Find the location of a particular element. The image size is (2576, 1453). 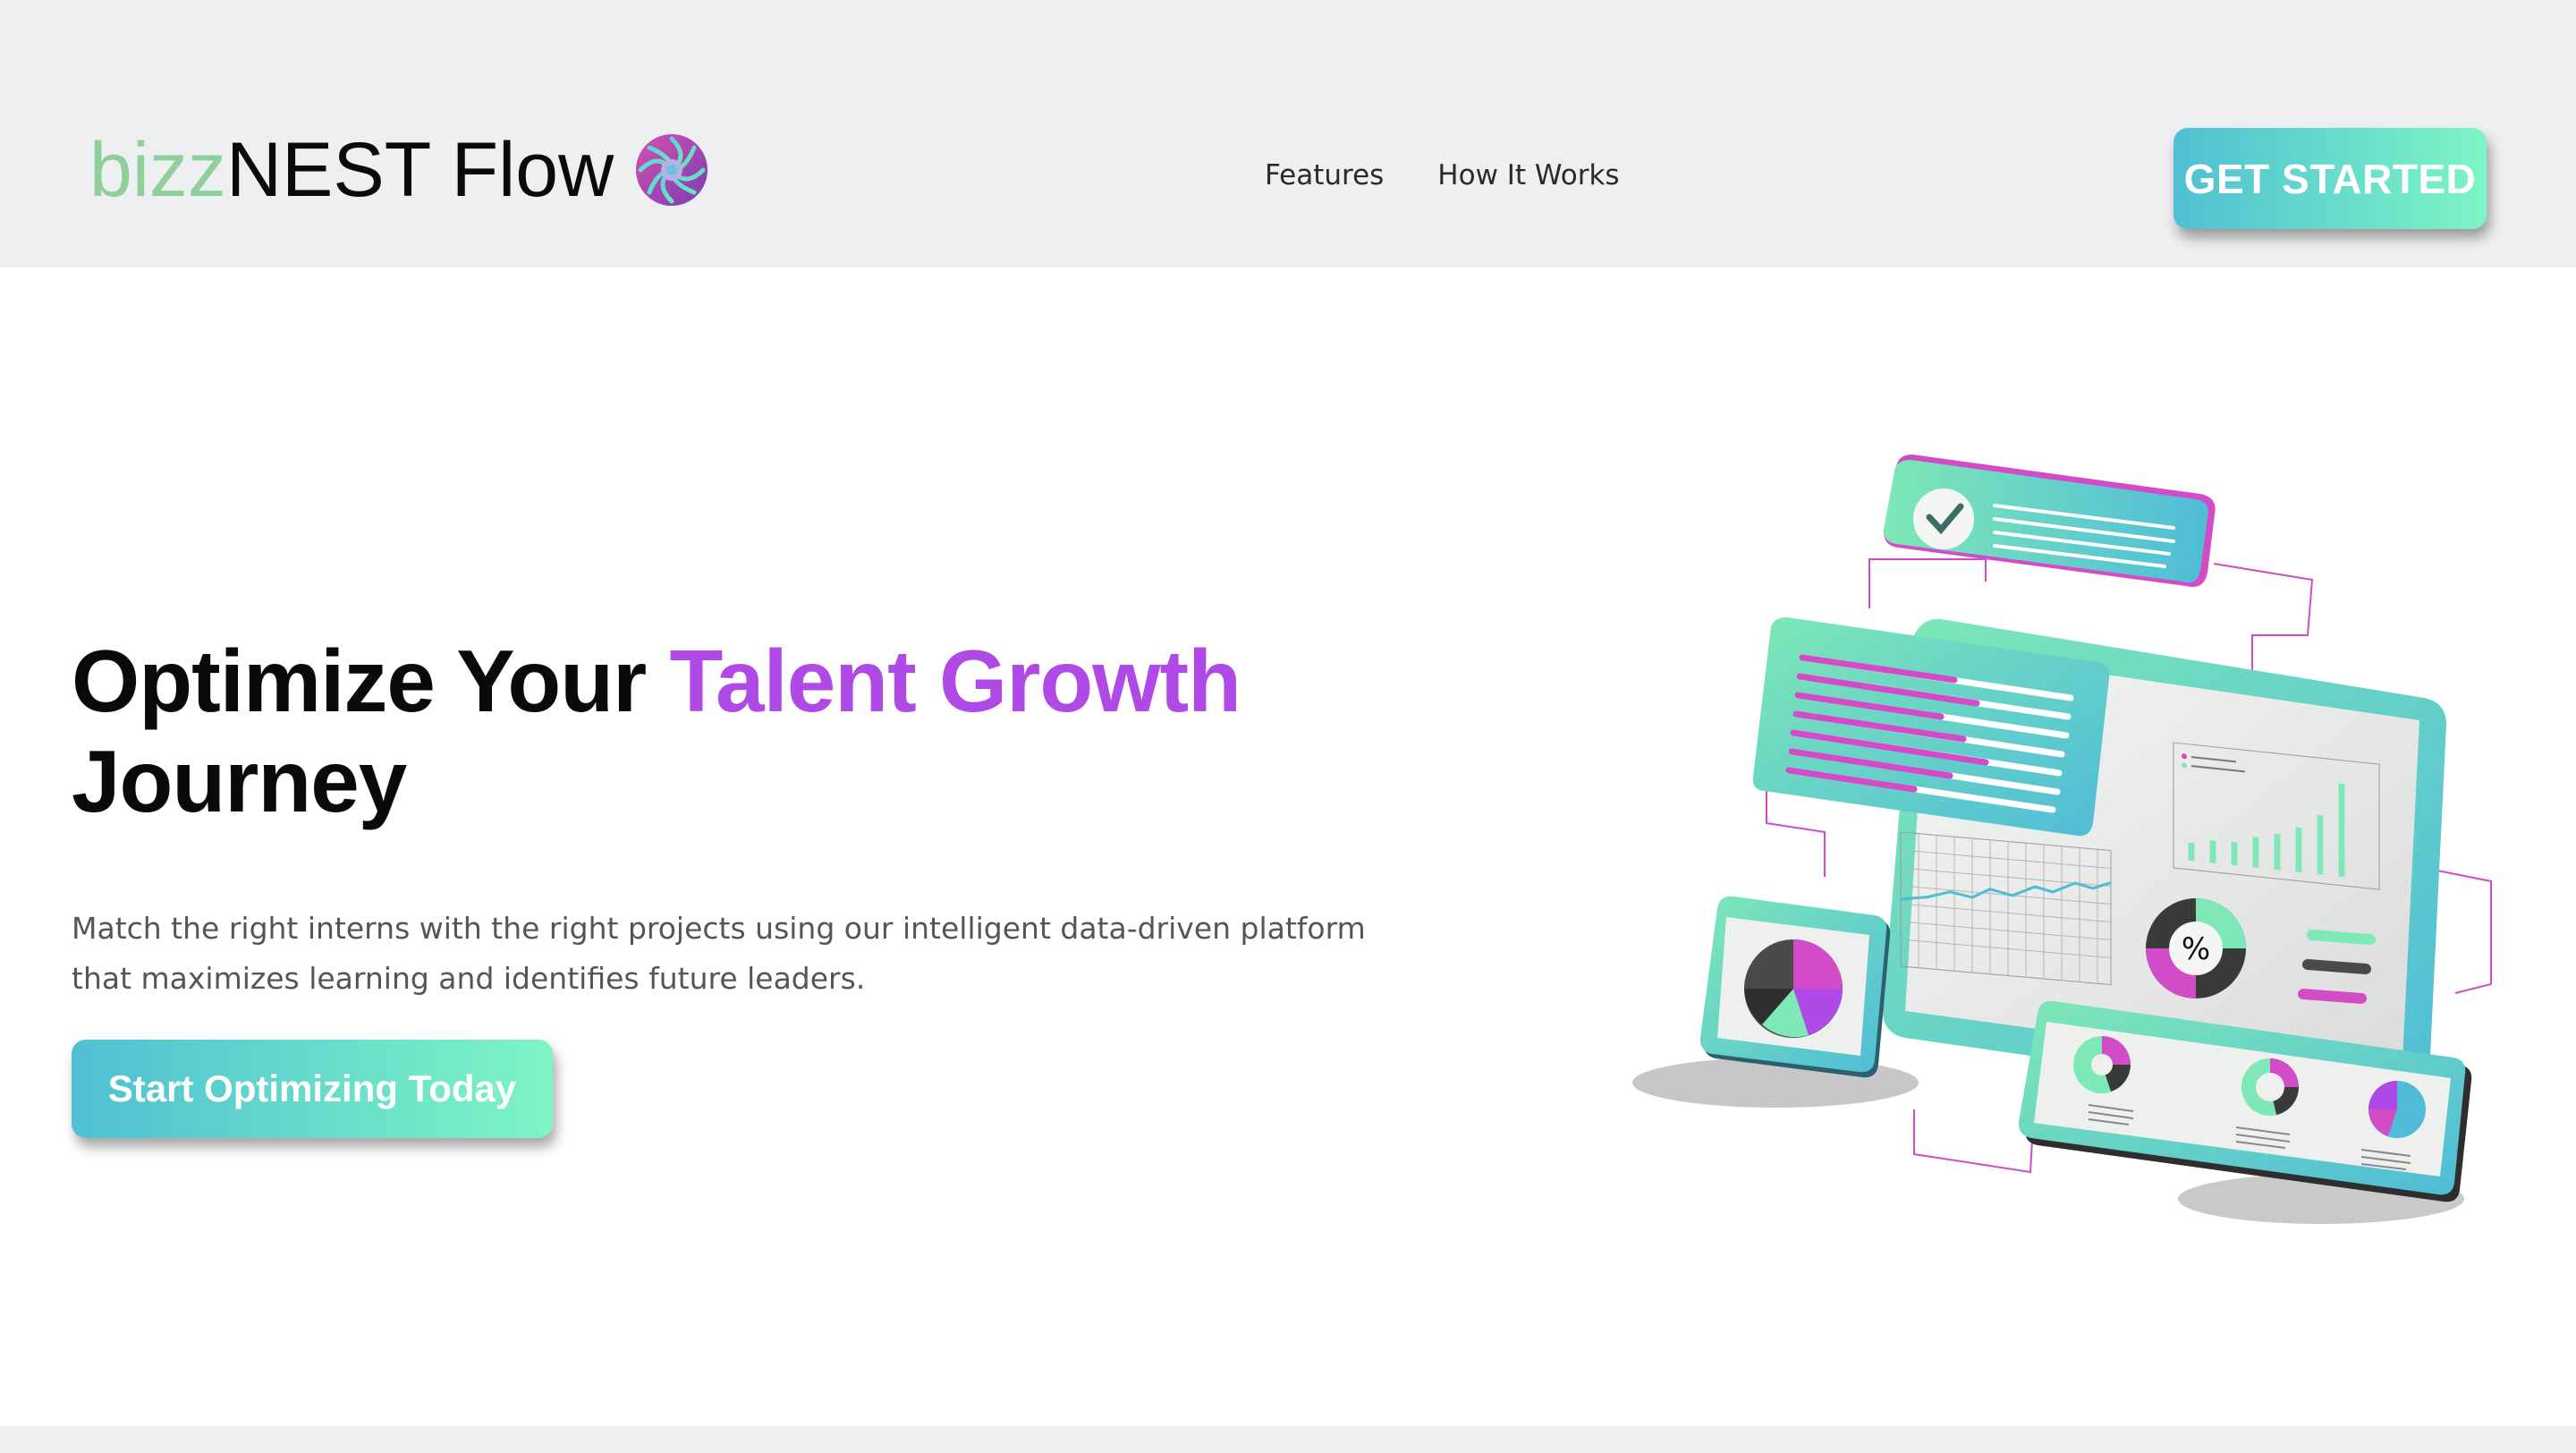

hero-title-part1: Optimize Your is located at coordinates (371, 681).